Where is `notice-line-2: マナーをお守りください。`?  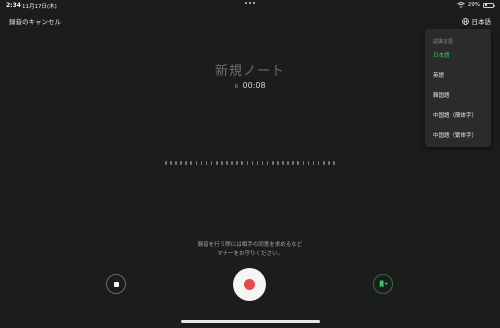 notice-line-2: マナーをお守りください。 is located at coordinates (249, 254).